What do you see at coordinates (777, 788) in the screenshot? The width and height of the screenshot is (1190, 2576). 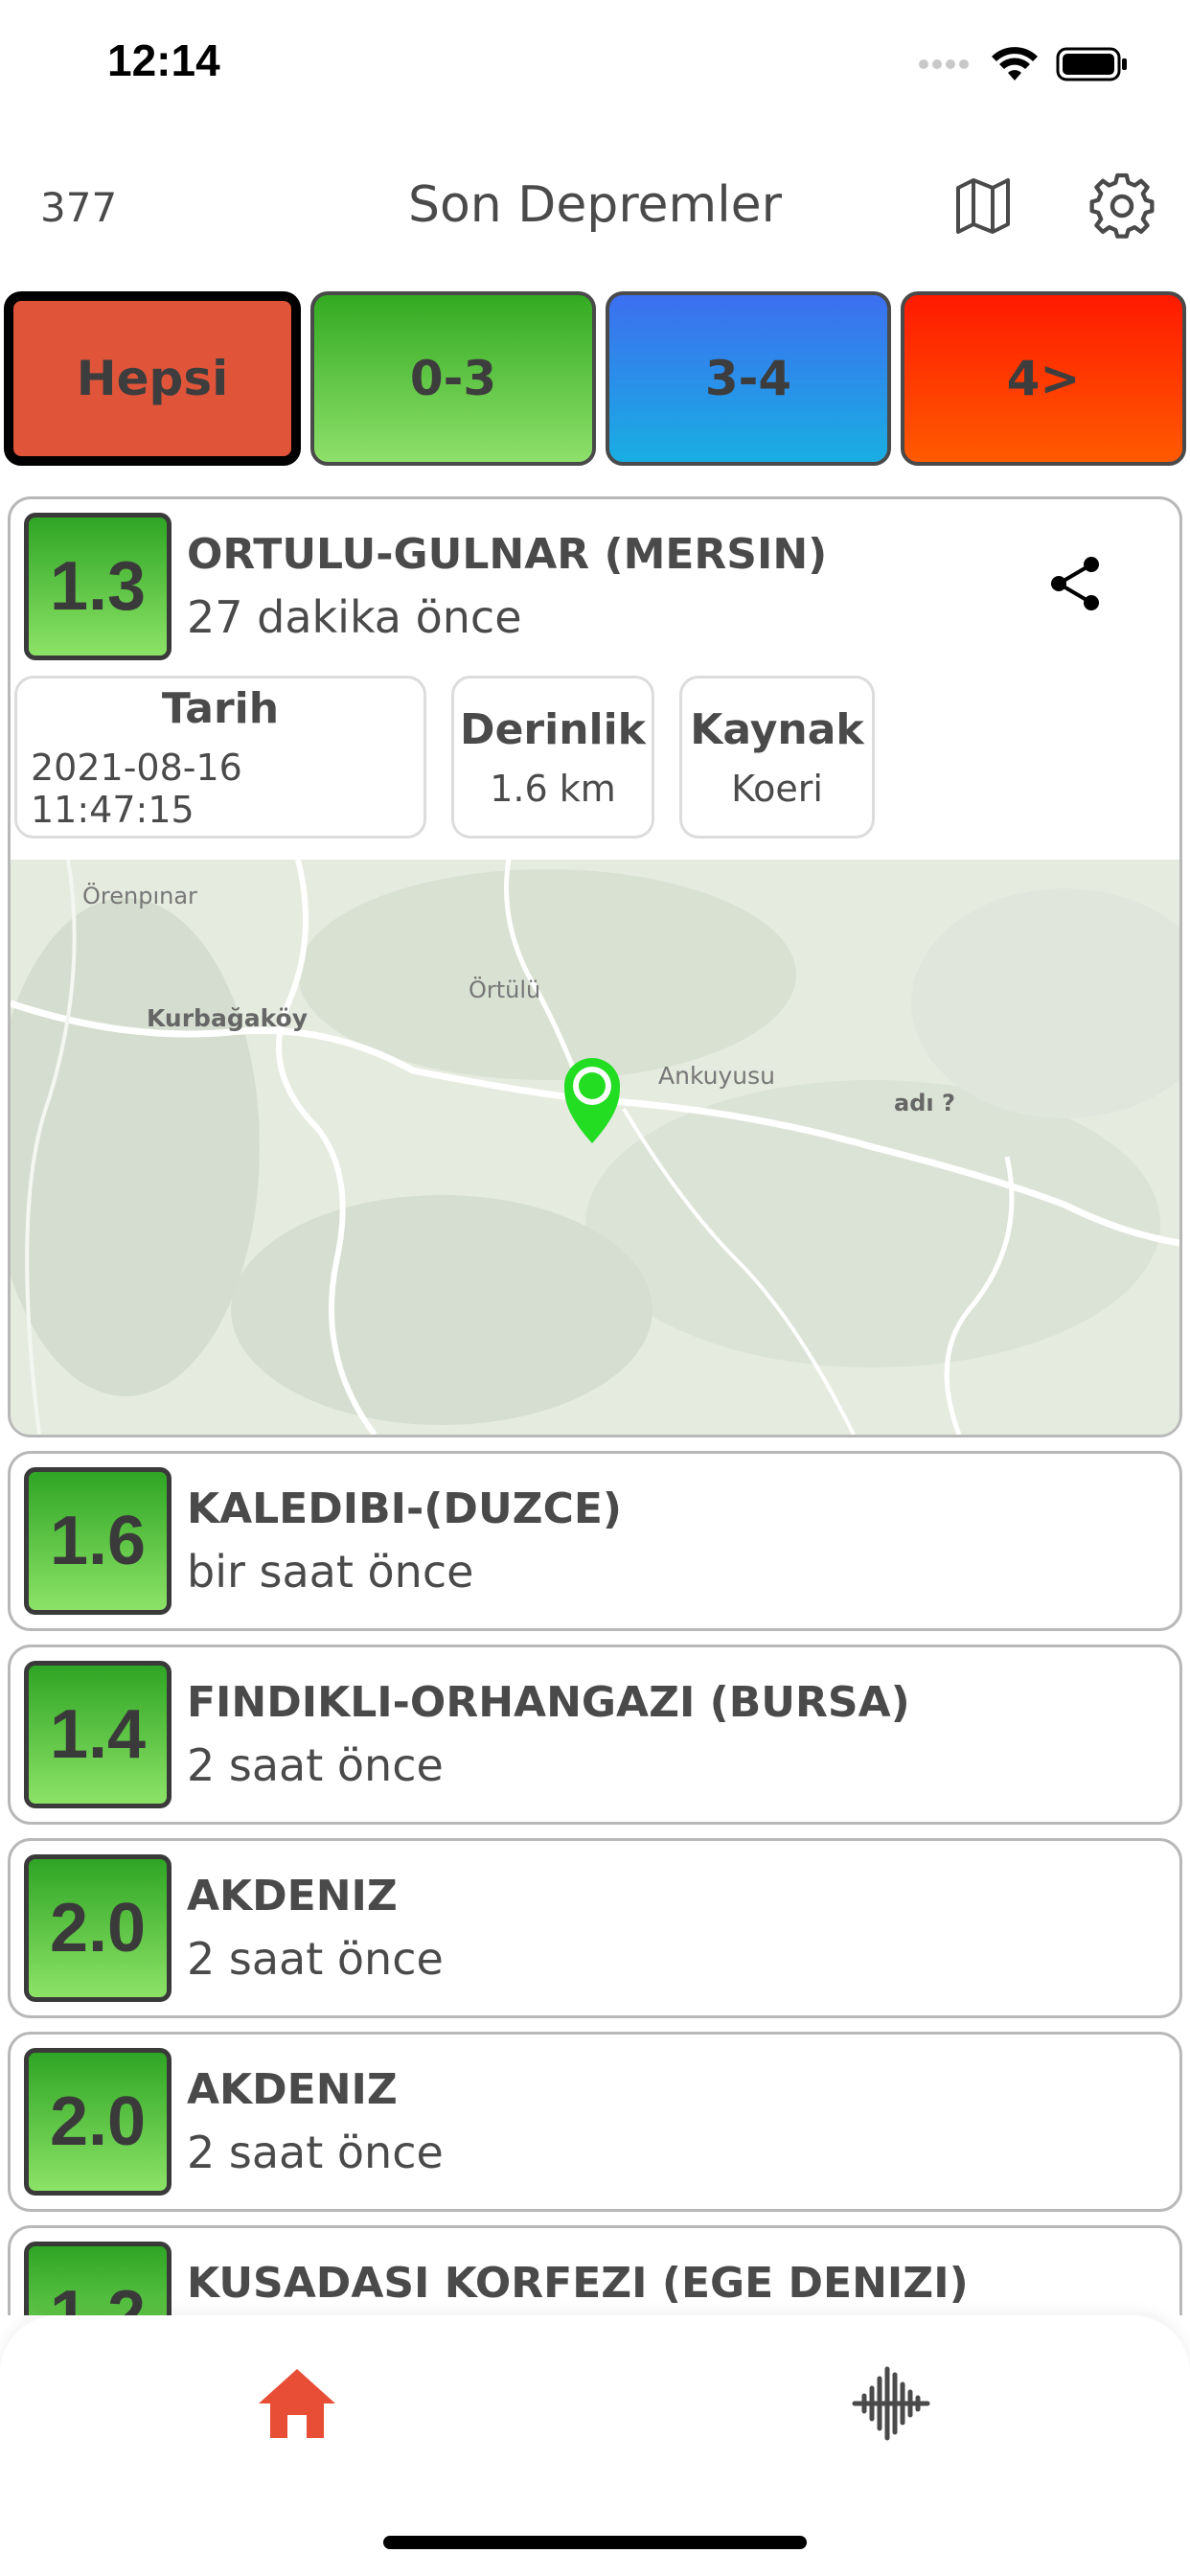 I see `info-value: Koeri` at bounding box center [777, 788].